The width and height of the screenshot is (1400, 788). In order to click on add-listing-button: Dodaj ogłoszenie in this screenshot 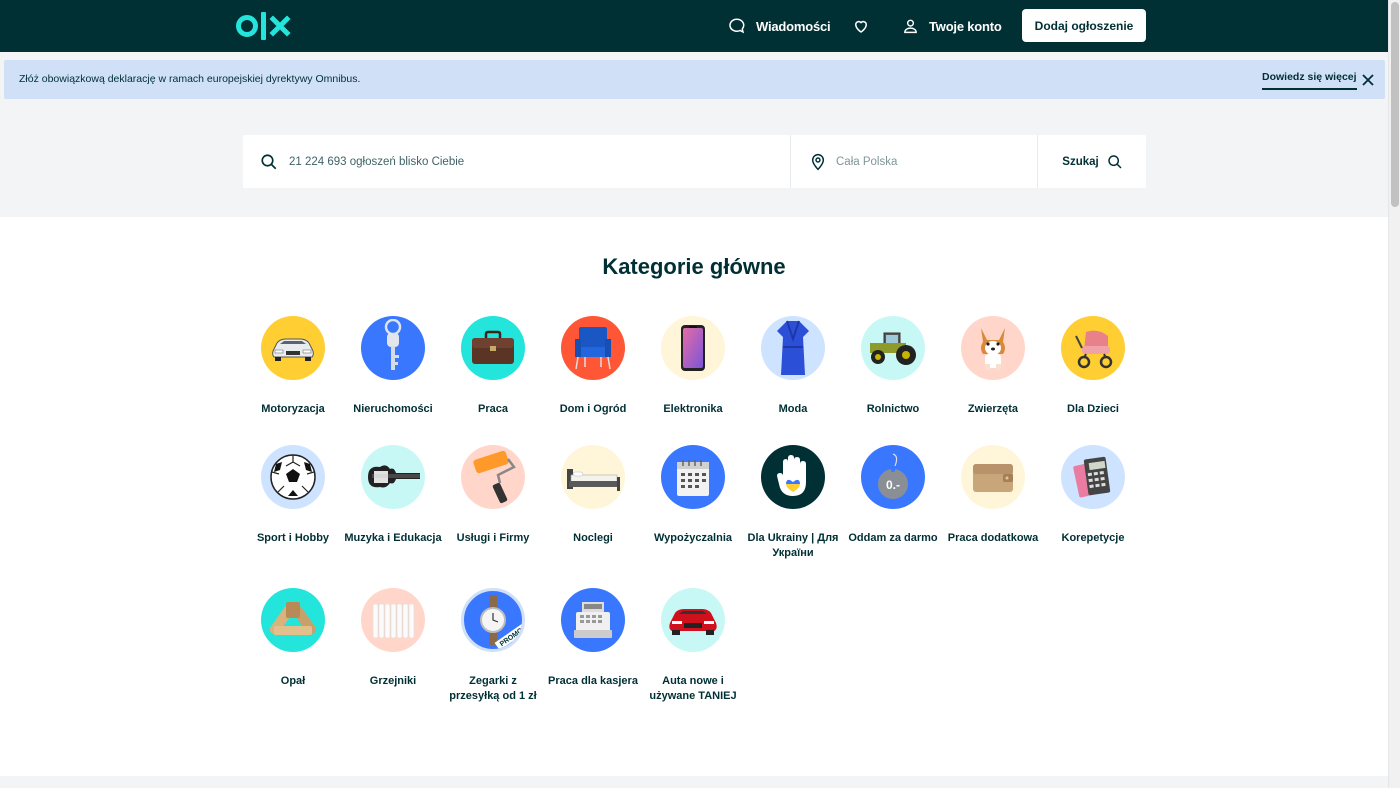, I will do `click(1084, 25)`.